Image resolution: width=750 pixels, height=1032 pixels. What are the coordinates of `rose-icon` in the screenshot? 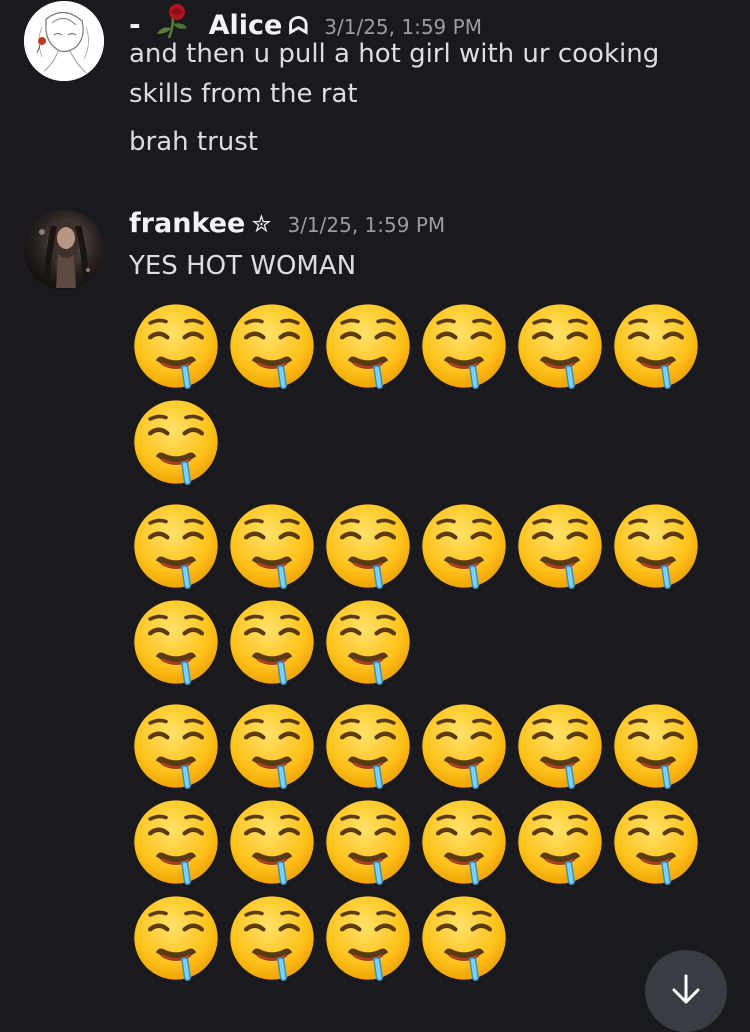 It's located at (173, 21).